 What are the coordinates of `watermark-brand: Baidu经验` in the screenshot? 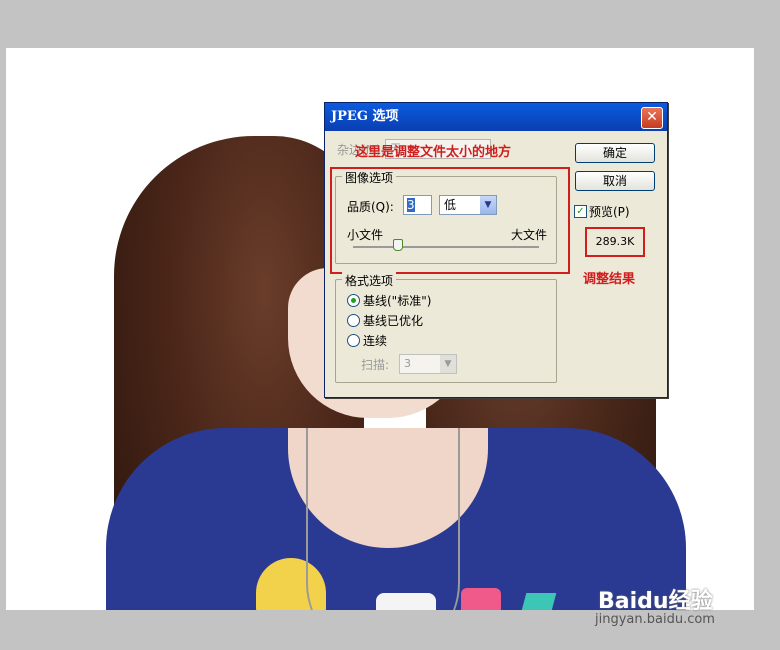 It's located at (655, 601).